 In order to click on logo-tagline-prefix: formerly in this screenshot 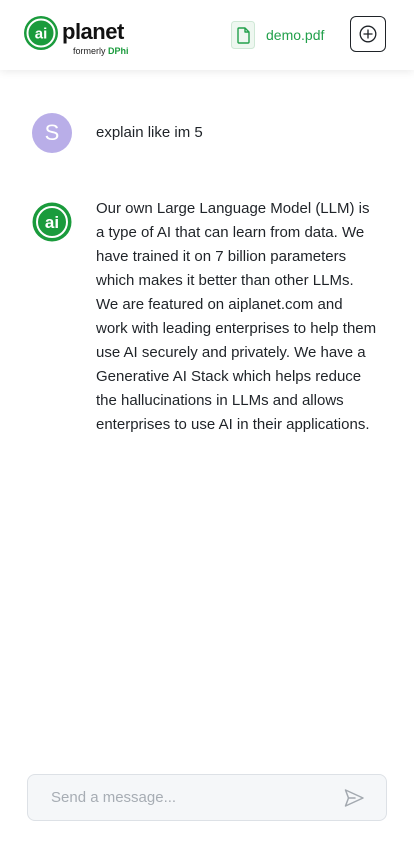, I will do `click(91, 51)`.